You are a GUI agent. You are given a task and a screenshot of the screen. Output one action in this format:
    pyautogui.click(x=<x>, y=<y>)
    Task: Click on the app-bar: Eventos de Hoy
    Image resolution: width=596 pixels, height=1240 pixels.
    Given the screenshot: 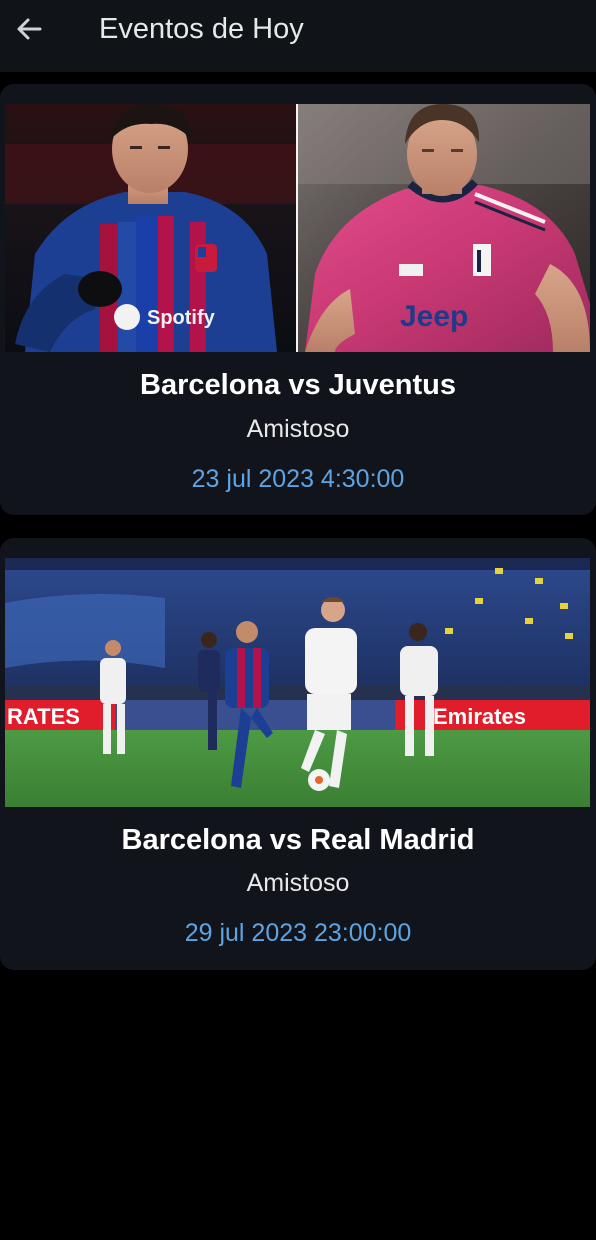 What is the action you would take?
    pyautogui.click(x=298, y=36)
    